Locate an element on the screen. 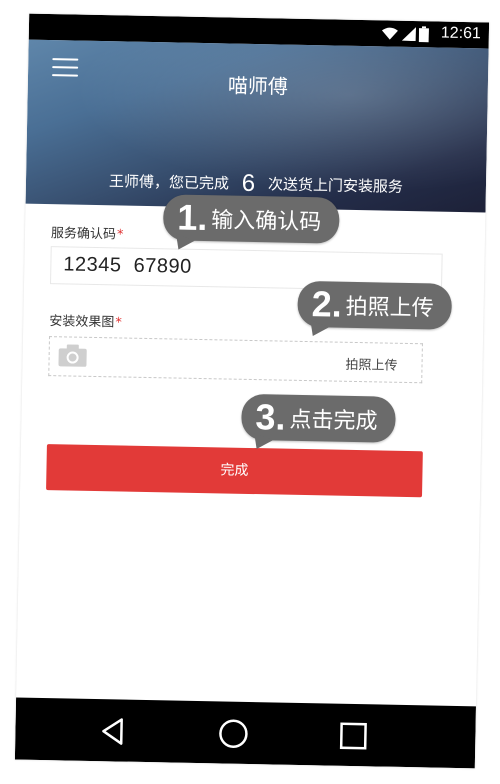  callout-number: 3. is located at coordinates (270, 417).